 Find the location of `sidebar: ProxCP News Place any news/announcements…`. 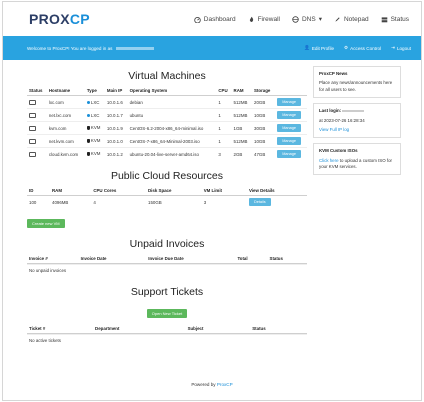

sidebar: ProxCP News Place any news/announcements… is located at coordinates (357, 123).